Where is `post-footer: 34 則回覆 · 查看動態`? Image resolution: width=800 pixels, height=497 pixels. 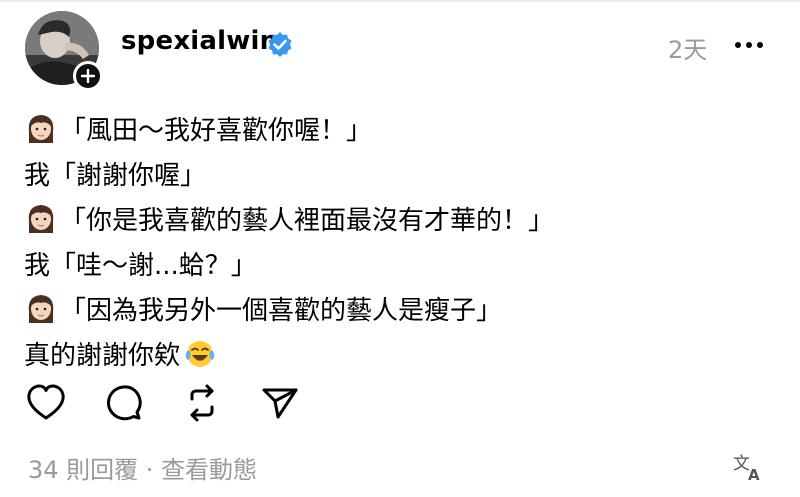
post-footer: 34 則回覆 · 查看動態 is located at coordinates (142, 467).